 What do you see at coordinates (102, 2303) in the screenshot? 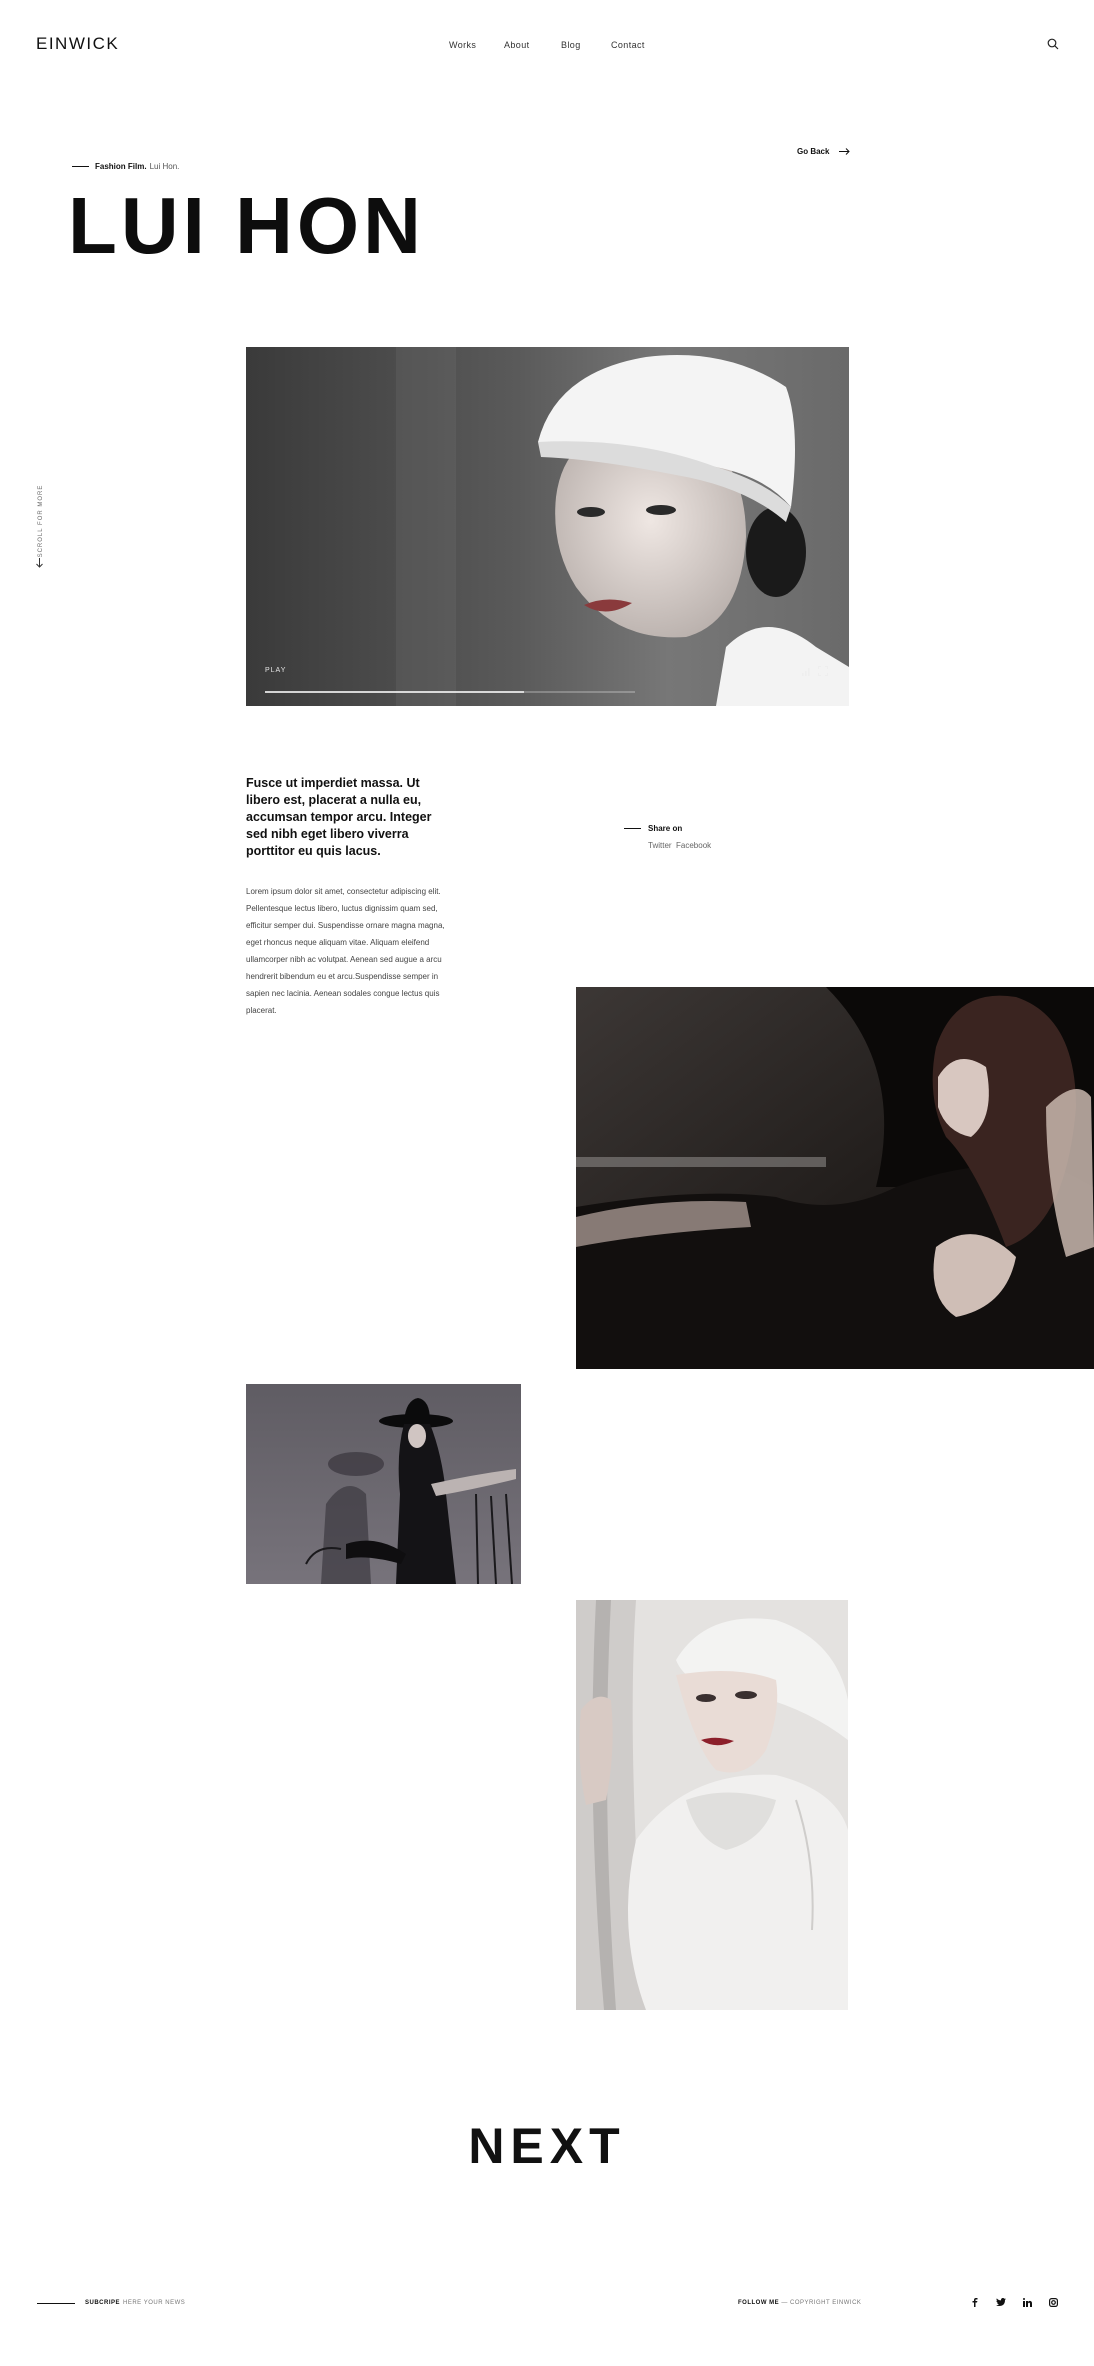
I see `subscribe-label: SUBCRIPE` at bounding box center [102, 2303].